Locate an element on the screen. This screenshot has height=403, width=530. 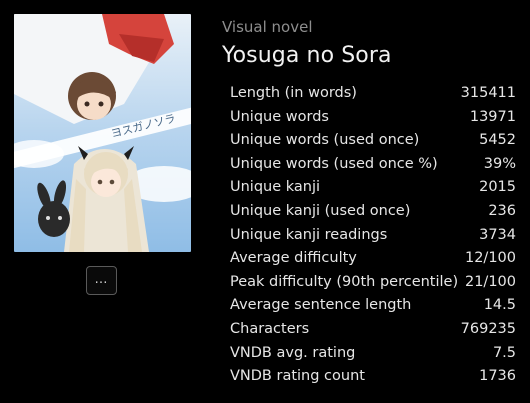
stat-row-peak-difficulty: Peak difficulty (90th percentile) 21/100 is located at coordinates (373, 283).